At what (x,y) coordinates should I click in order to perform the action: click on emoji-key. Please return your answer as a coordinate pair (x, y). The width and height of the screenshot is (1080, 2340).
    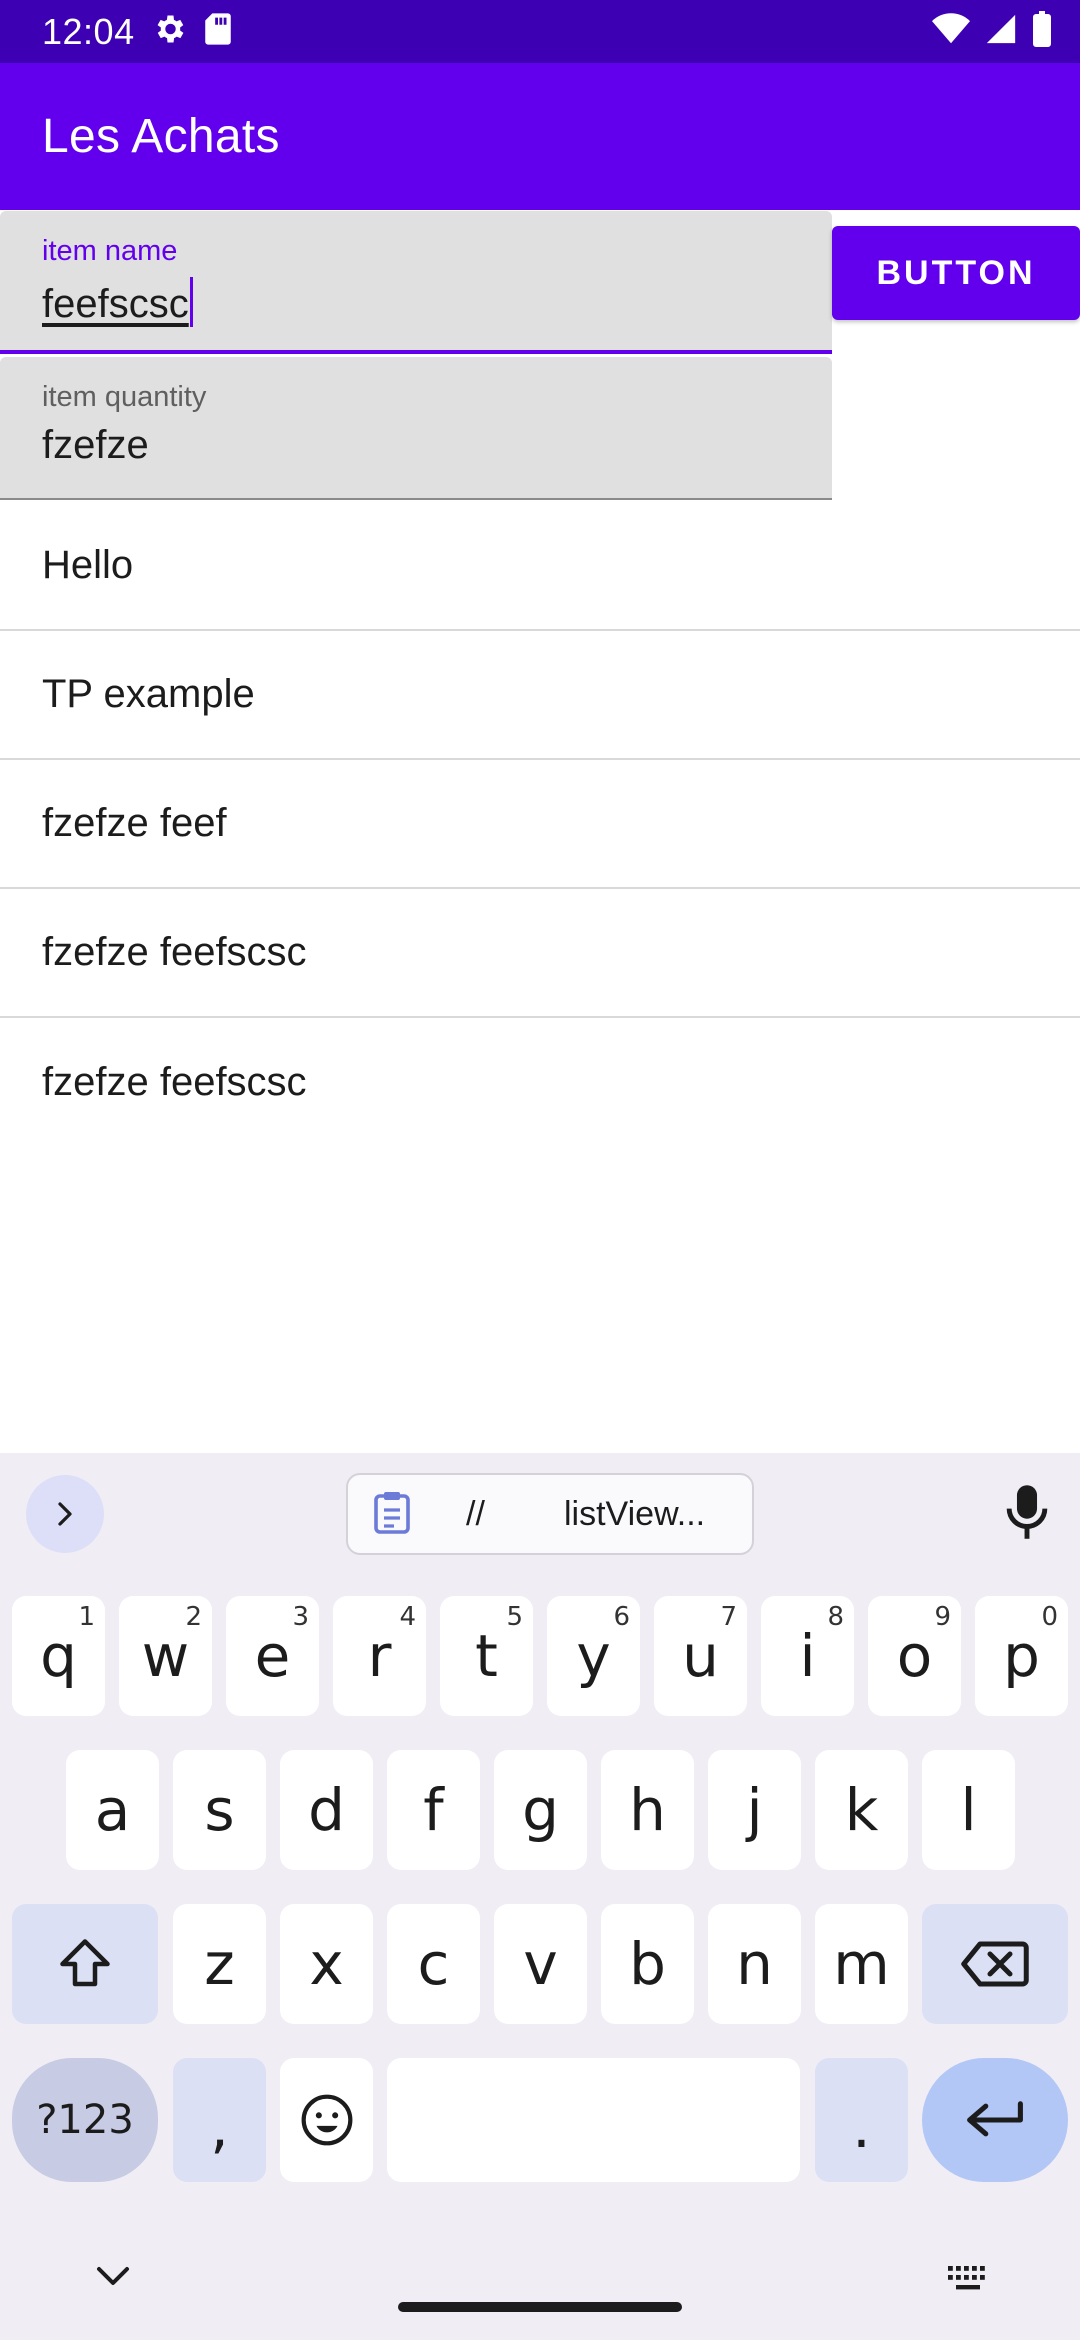
    Looking at the image, I should click on (326, 2120).